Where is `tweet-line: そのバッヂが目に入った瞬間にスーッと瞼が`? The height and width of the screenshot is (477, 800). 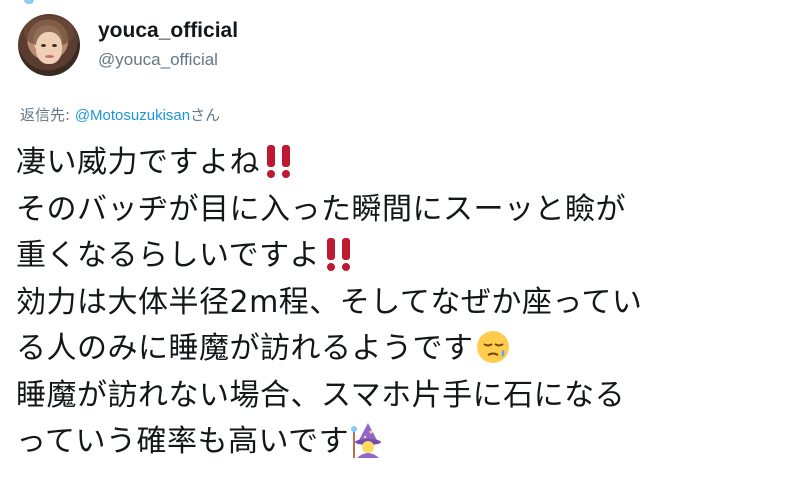
tweet-line: そのバッヂが目に入った瞬間にスーッと瞼が is located at coordinates (403, 210).